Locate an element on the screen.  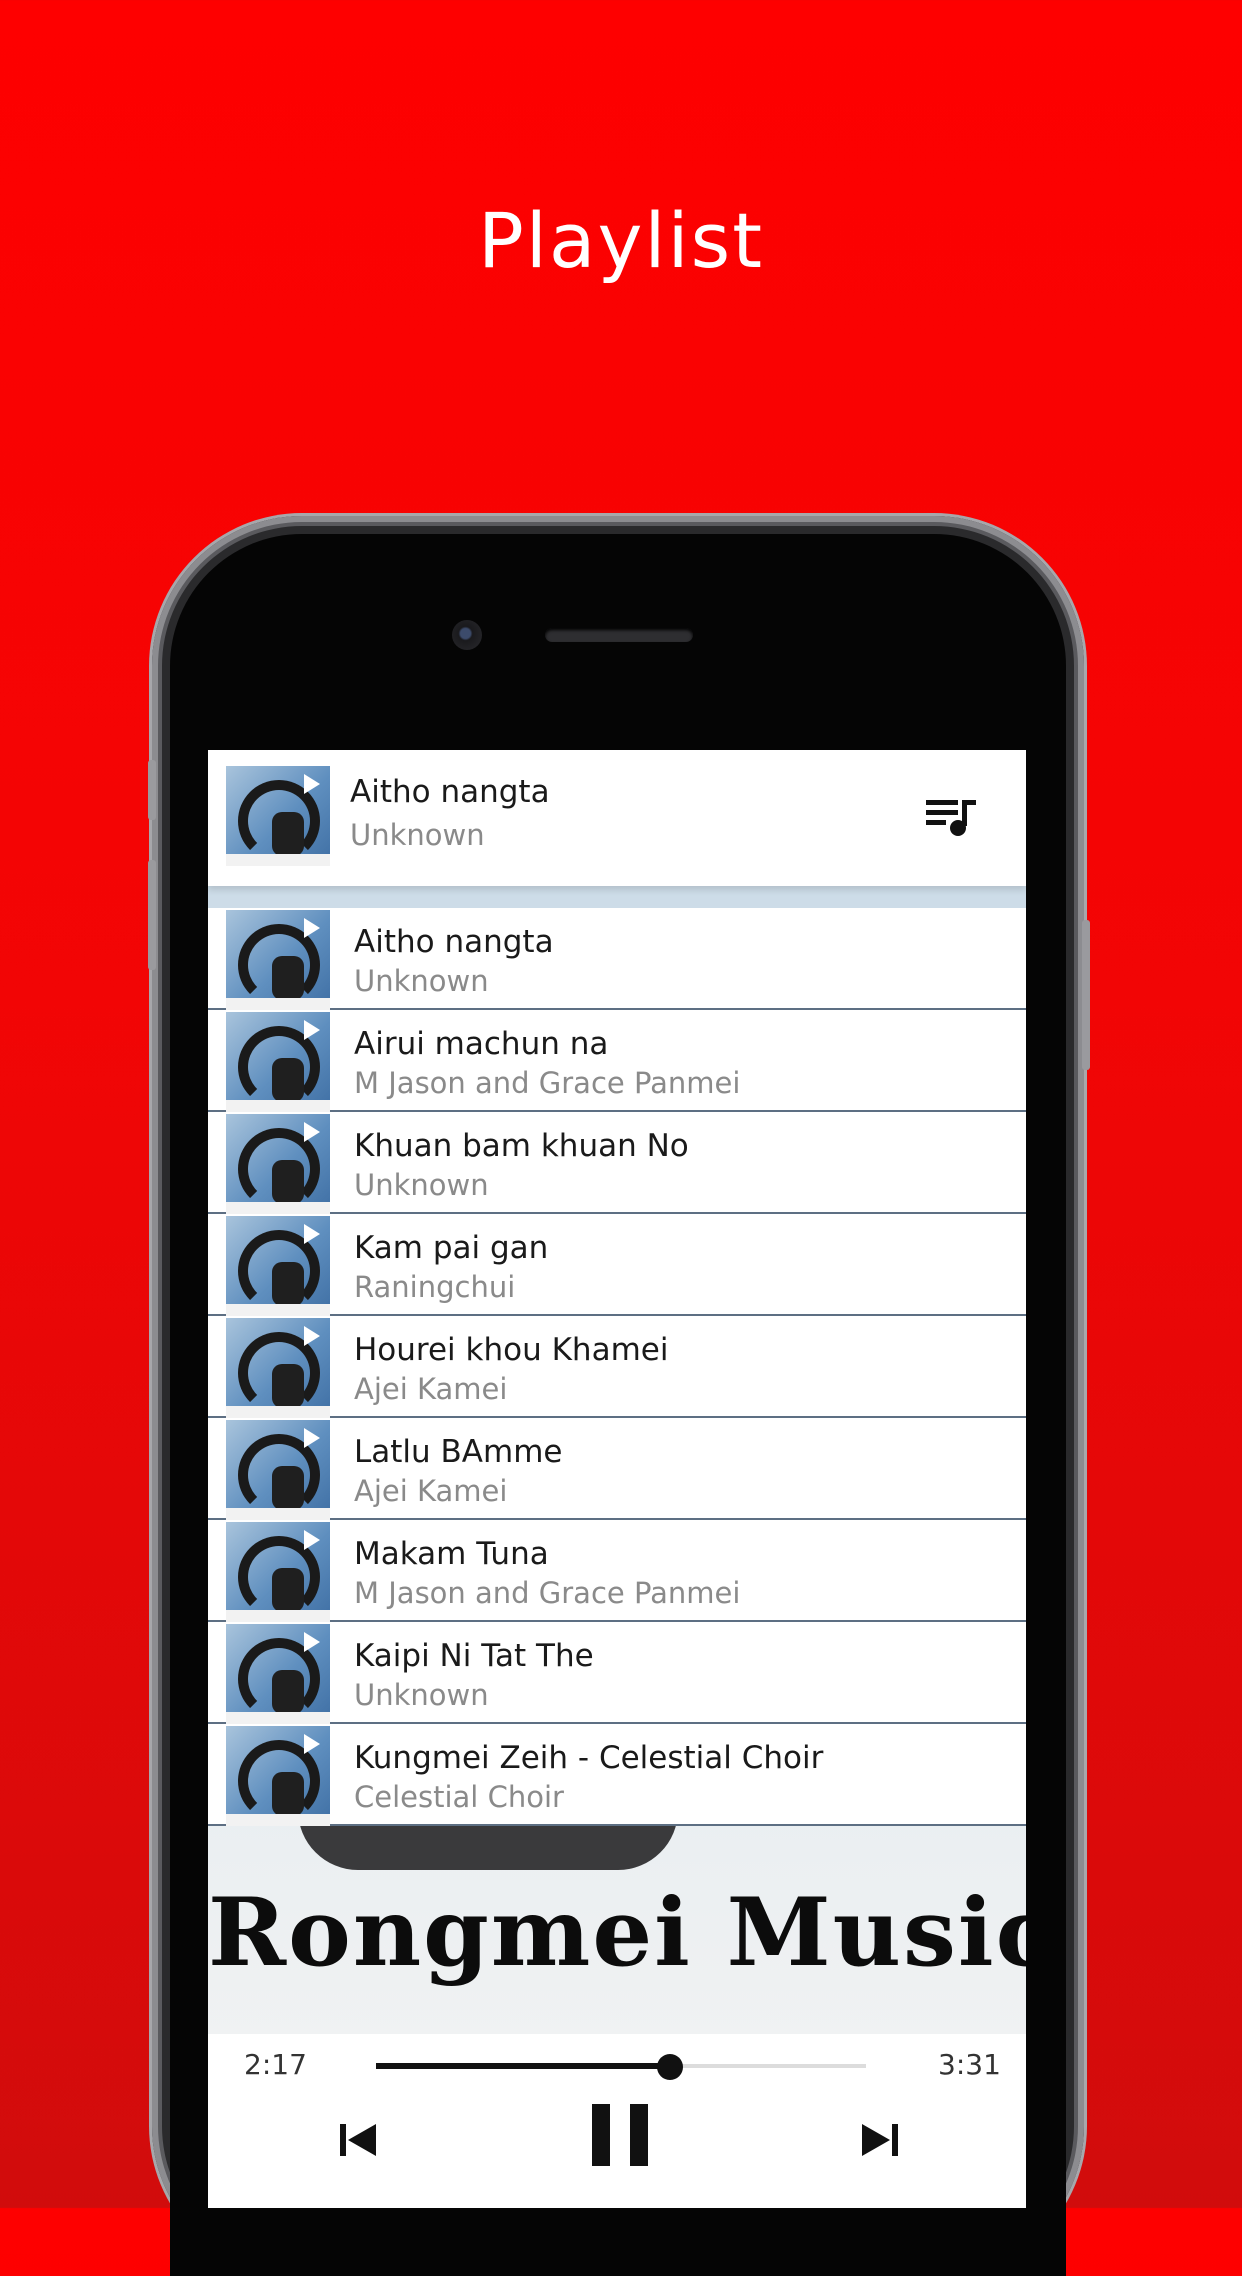
song-title: Airui machun na is located at coordinates (481, 1044).